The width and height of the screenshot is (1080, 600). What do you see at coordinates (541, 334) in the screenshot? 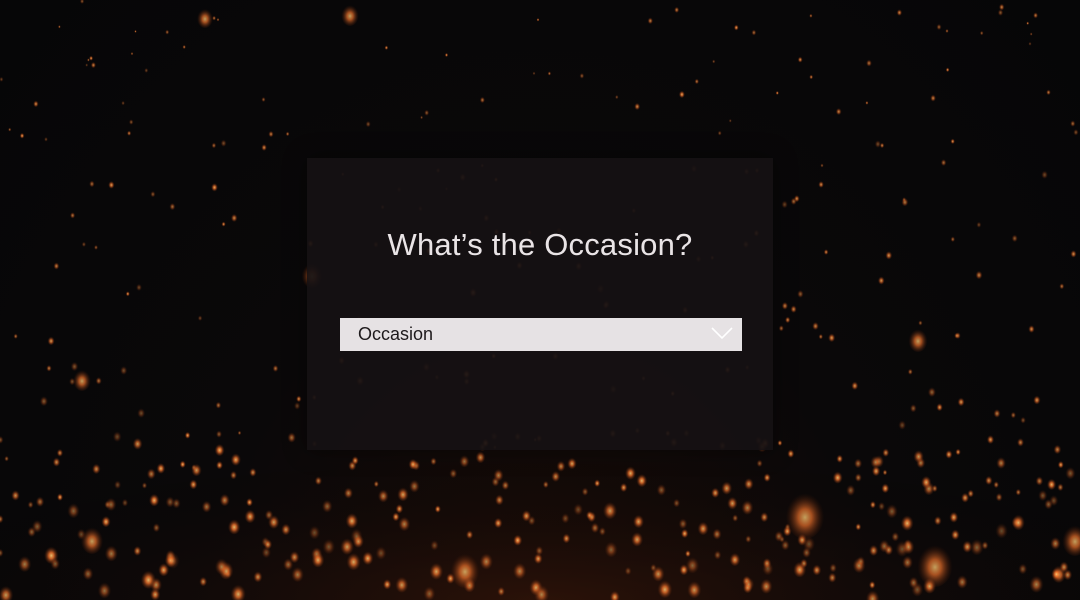
I see `occasion-select: Occasion` at bounding box center [541, 334].